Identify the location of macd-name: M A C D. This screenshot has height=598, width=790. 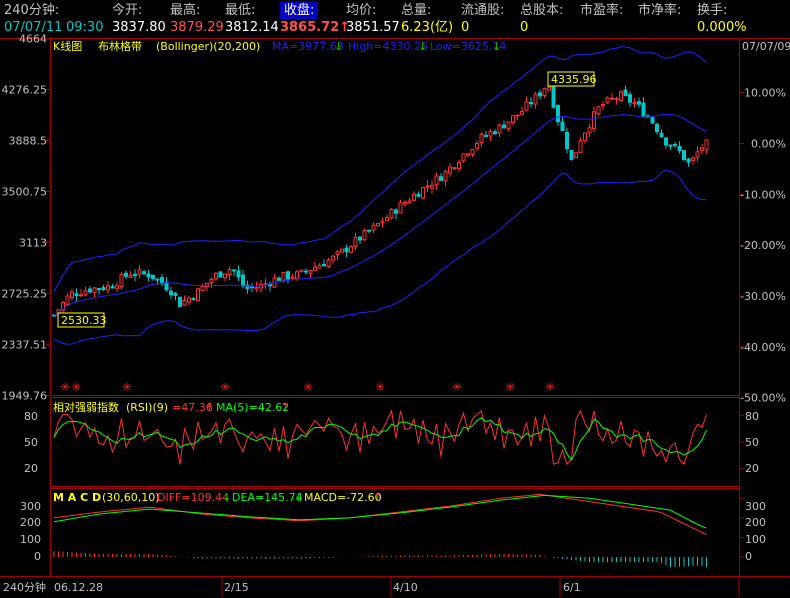
(77, 497).